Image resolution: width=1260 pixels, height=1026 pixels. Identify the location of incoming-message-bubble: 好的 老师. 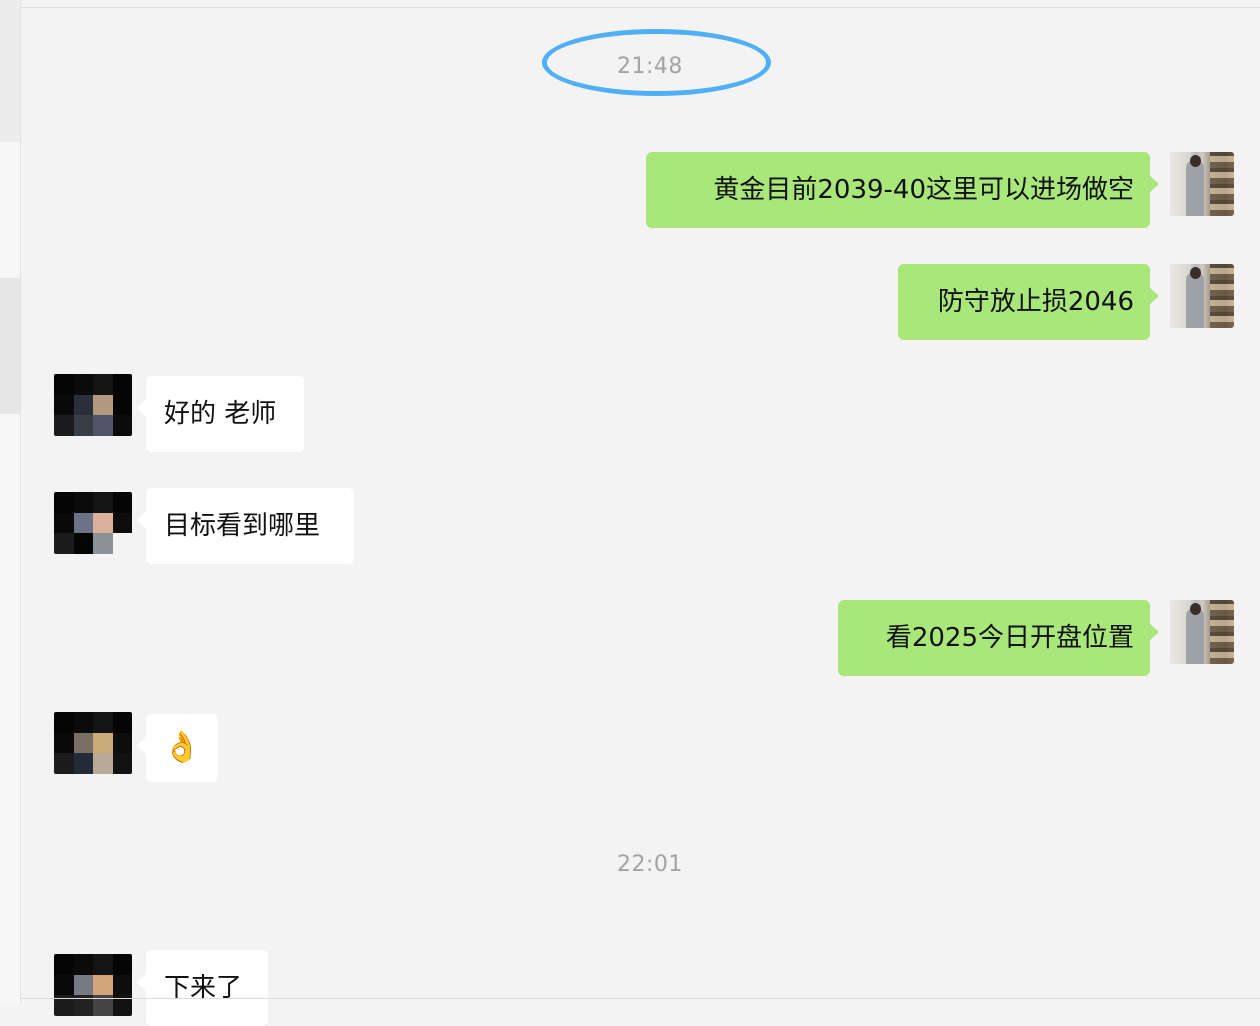
(220, 414).